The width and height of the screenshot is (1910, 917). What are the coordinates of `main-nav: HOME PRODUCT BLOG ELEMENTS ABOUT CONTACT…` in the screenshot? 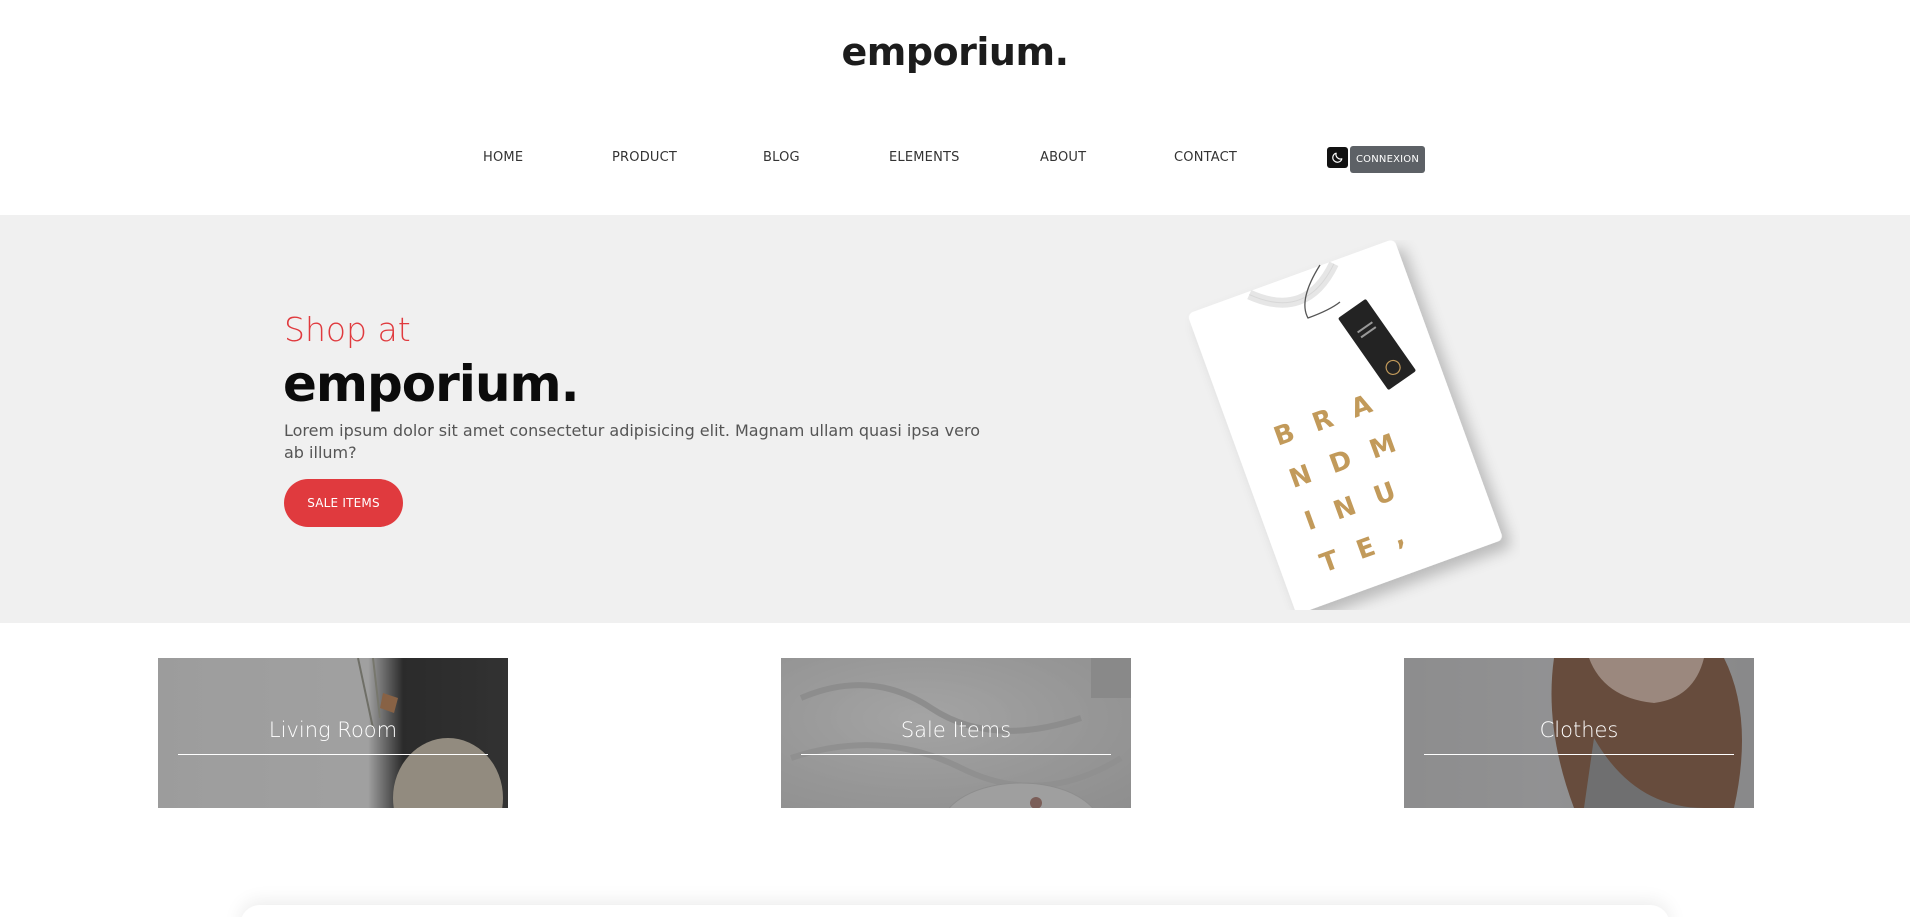 It's located at (955, 159).